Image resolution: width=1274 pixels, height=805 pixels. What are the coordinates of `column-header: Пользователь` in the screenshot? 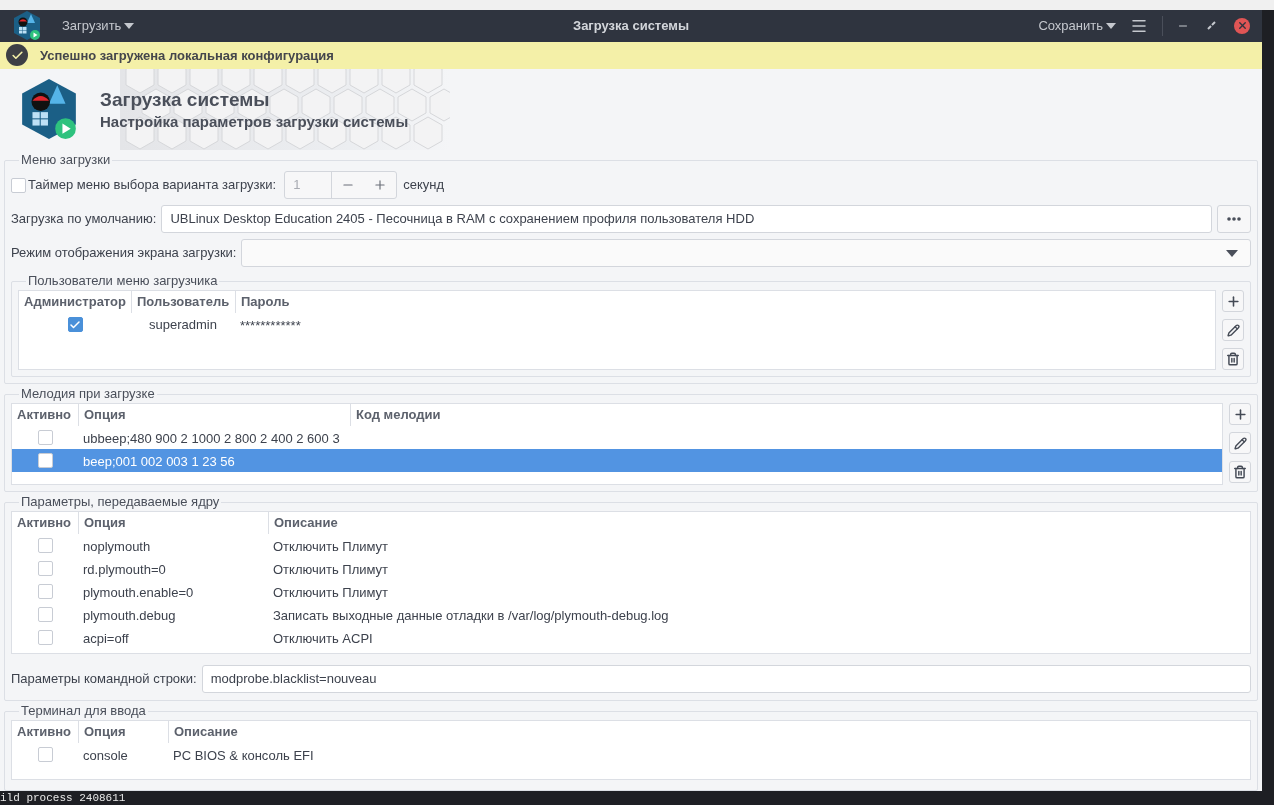 It's located at (183, 302).